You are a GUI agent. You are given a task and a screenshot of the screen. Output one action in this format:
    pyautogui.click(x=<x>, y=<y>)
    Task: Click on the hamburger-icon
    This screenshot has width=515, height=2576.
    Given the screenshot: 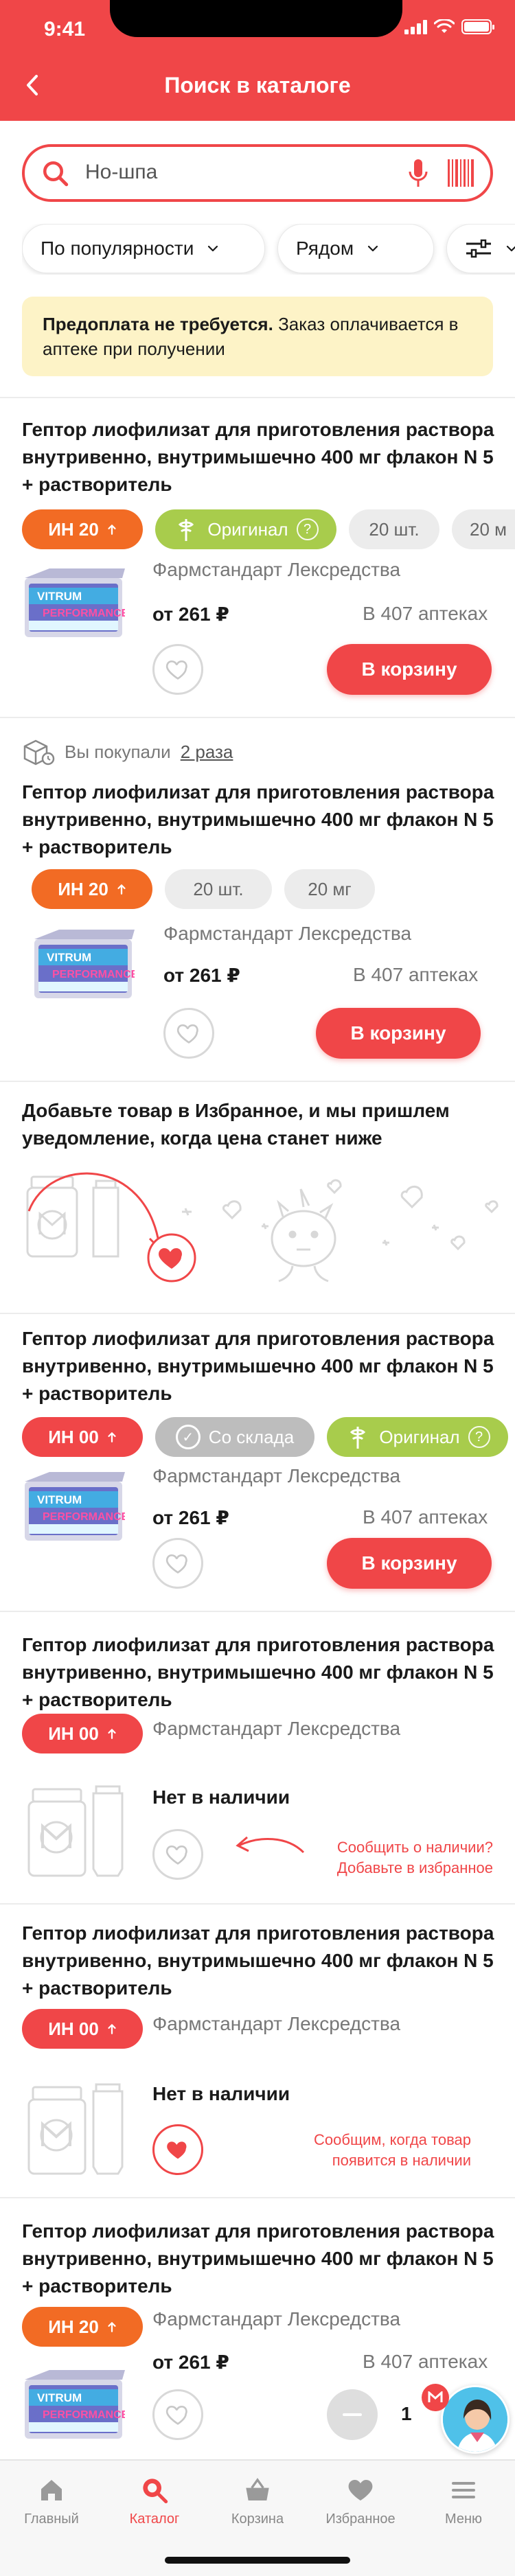 What is the action you would take?
    pyautogui.click(x=463, y=2490)
    